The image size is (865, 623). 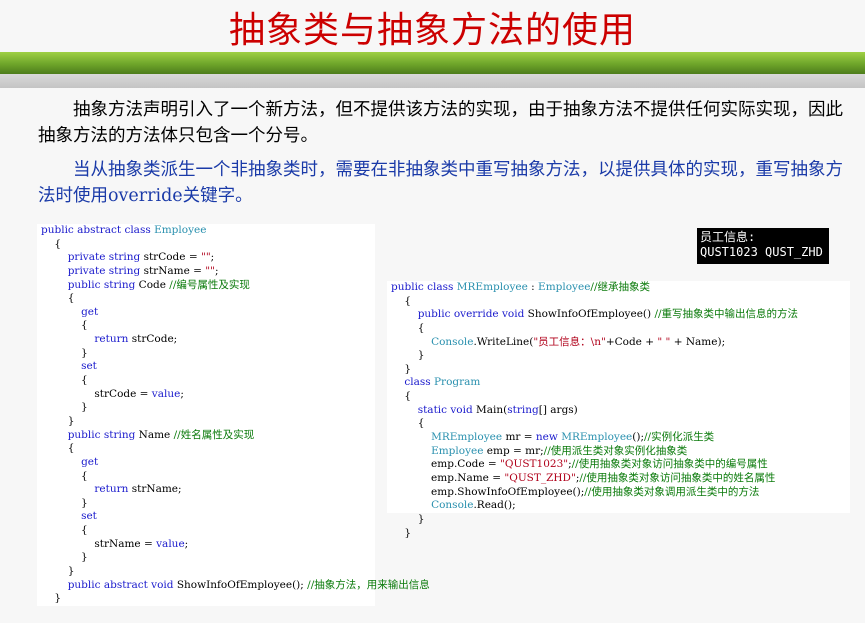 What do you see at coordinates (242, 584) in the screenshot?
I see `code-token: ShowInfoOfEmployee();` at bounding box center [242, 584].